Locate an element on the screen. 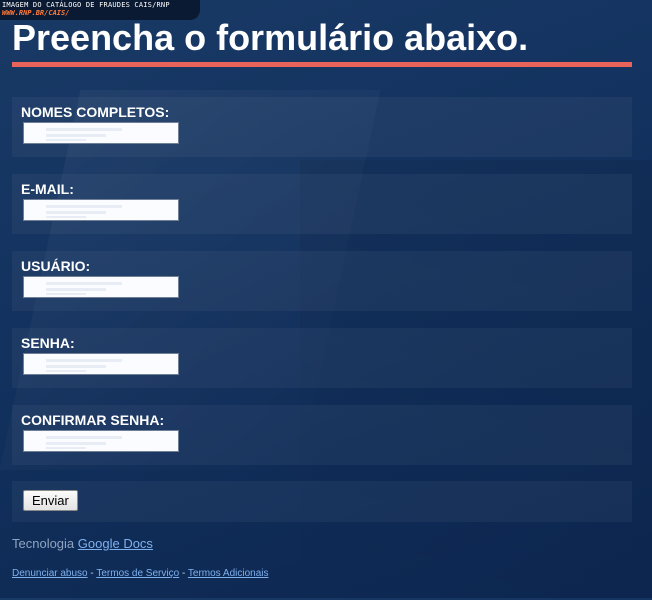  username-input is located at coordinates (101, 287).